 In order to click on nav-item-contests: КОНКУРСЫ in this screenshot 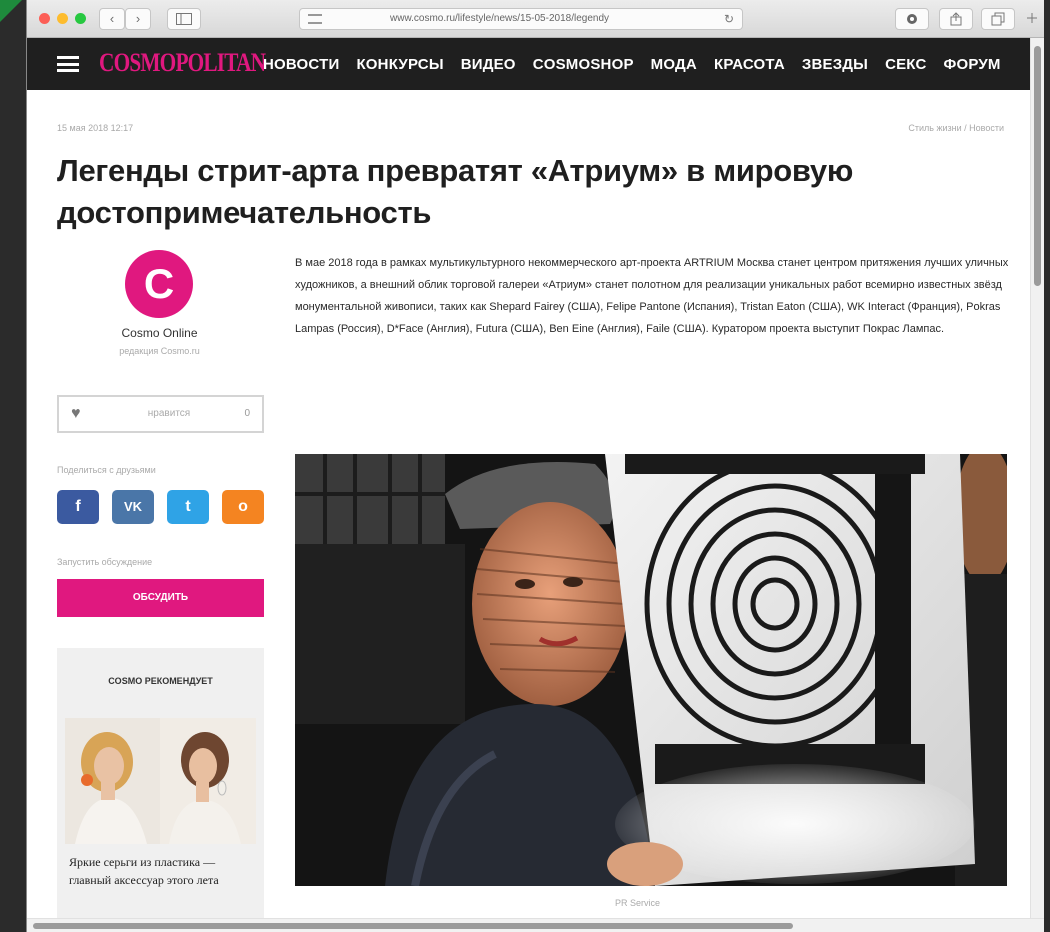, I will do `click(399, 64)`.